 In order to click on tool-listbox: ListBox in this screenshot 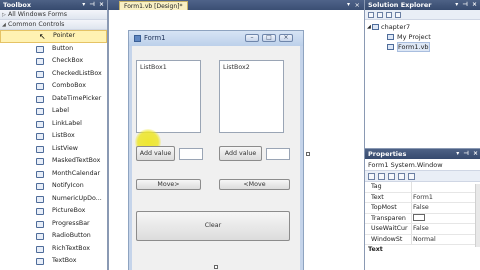, I will do `click(53, 136)`.